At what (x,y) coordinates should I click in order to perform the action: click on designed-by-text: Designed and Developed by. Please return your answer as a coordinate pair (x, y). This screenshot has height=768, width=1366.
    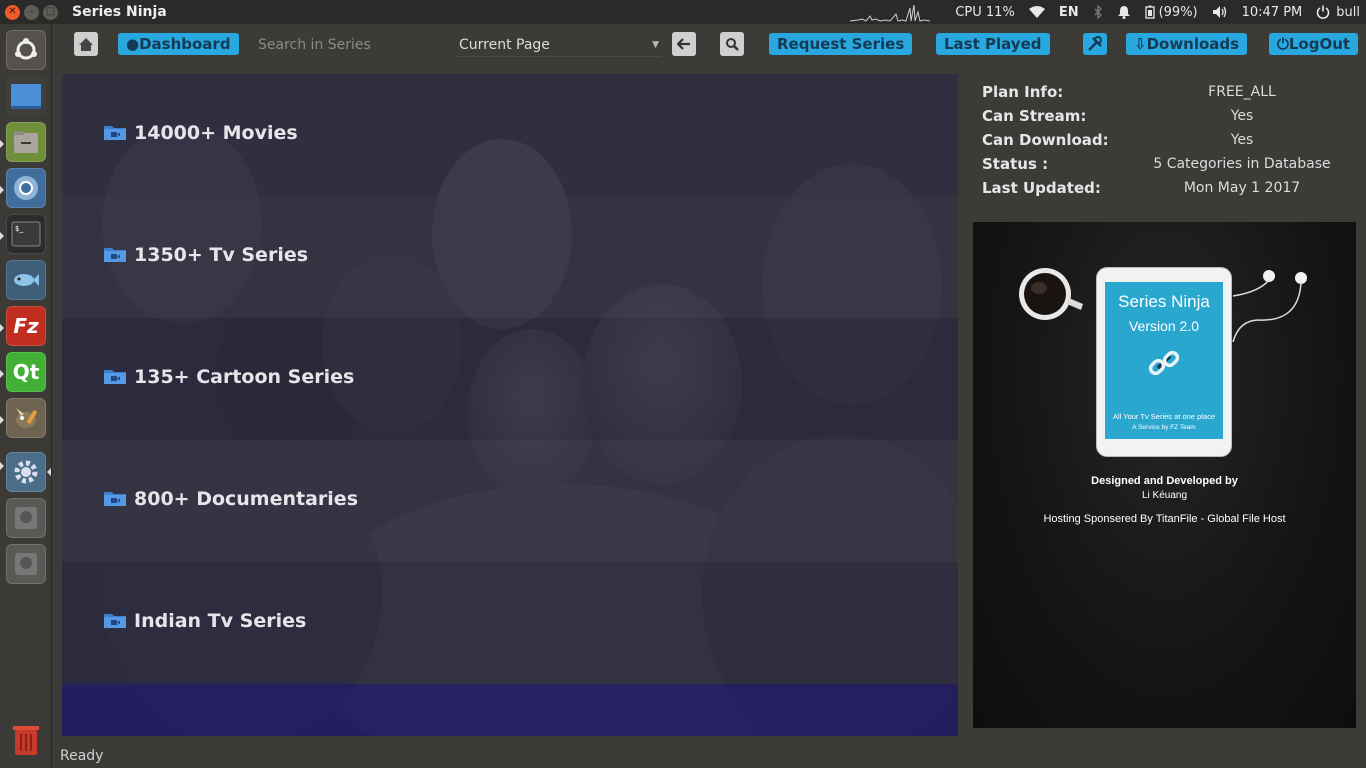
    Looking at the image, I should click on (1164, 481).